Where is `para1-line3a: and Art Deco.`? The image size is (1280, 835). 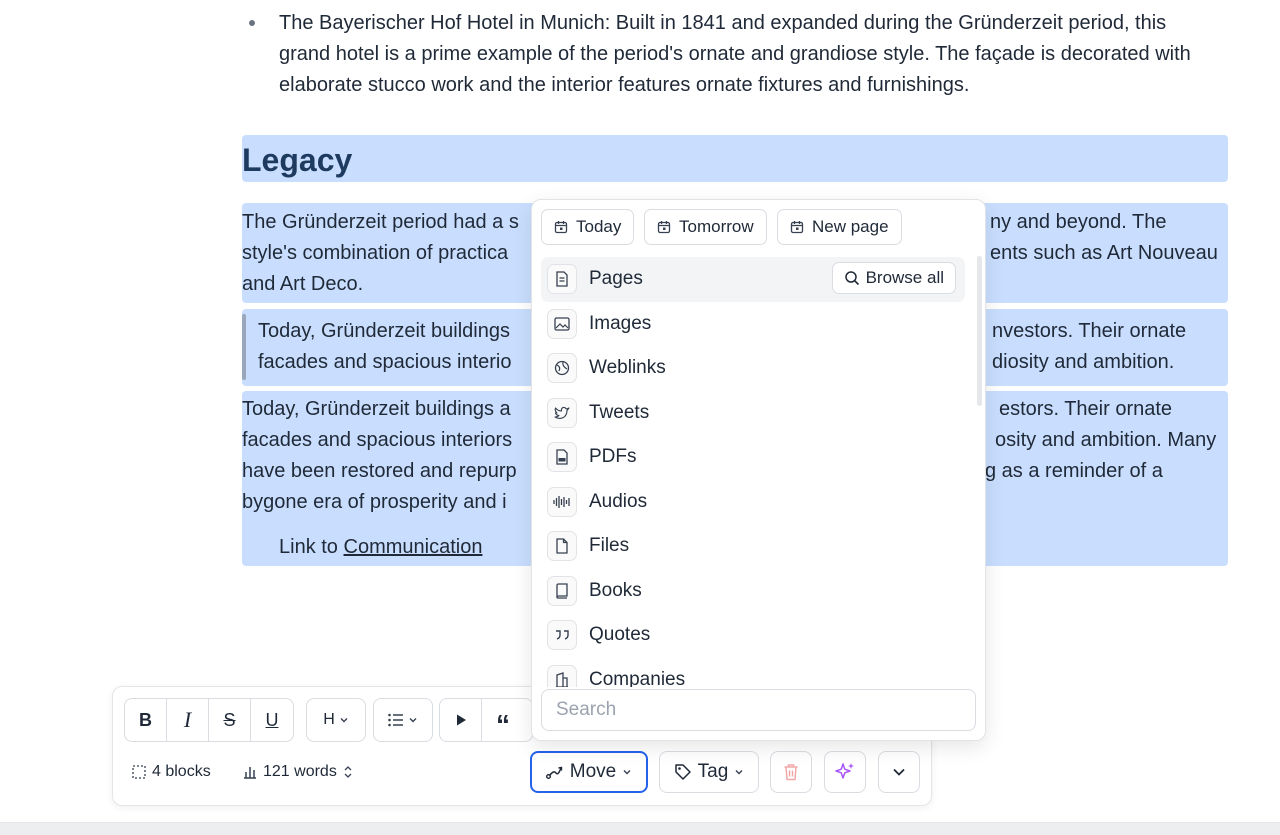 para1-line3a: and Art Deco. is located at coordinates (303, 284).